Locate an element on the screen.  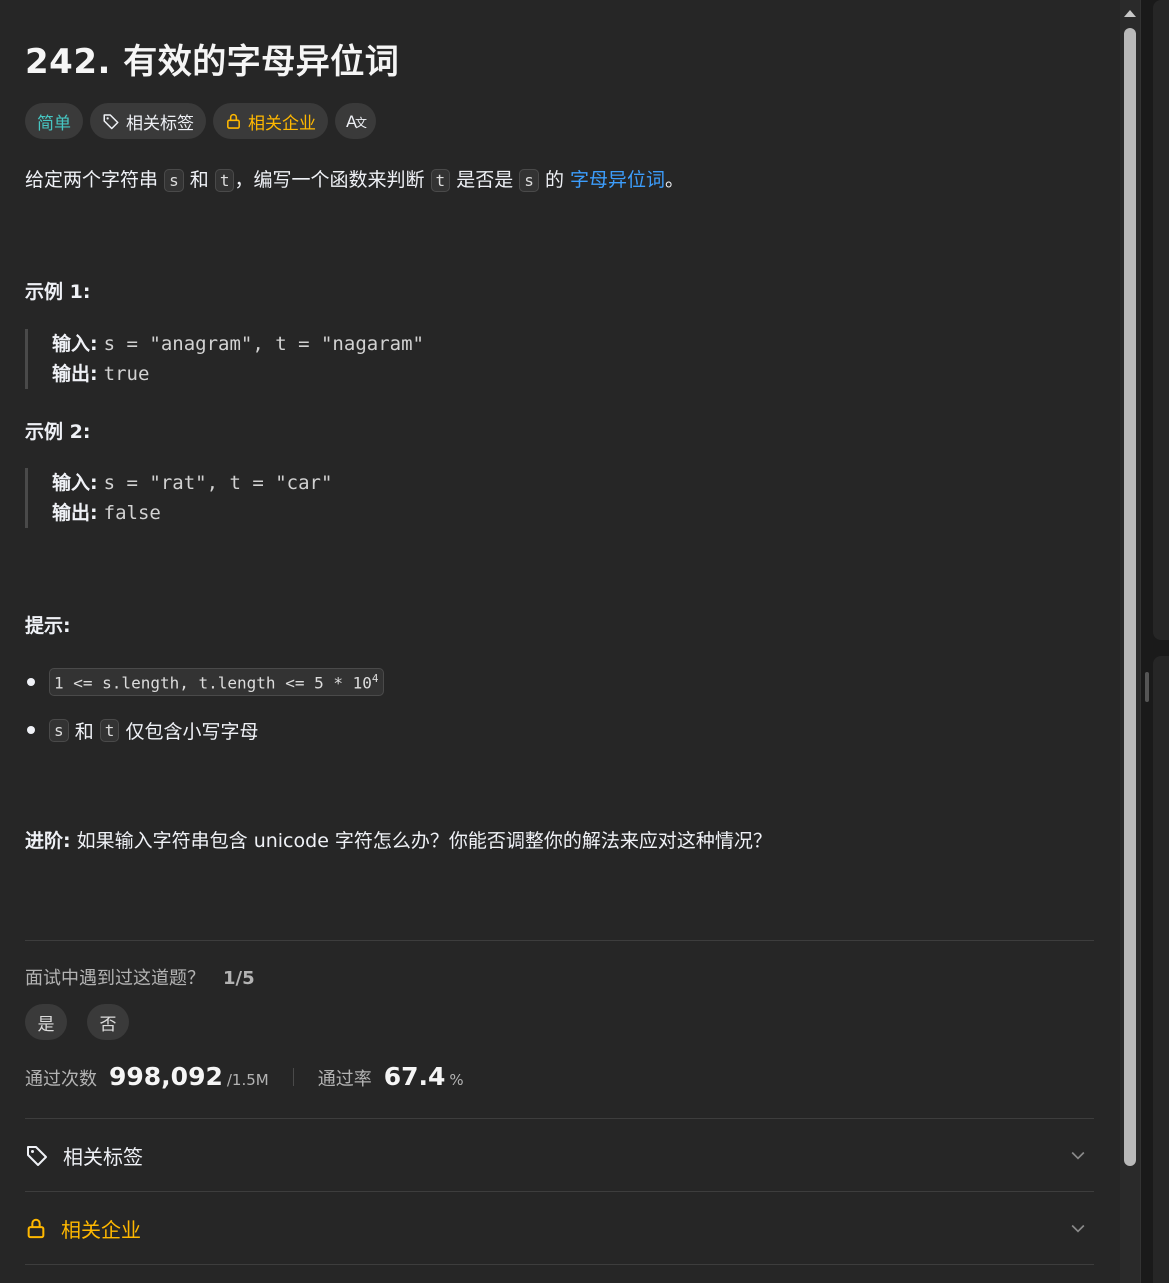
example-1-input: s = "anagram", t = "nagaram" is located at coordinates (263, 344).